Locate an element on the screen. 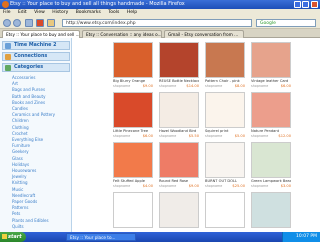 The width and height of the screenshot is (320, 242). sidebar-category-link: Music is located at coordinates (17, 190).